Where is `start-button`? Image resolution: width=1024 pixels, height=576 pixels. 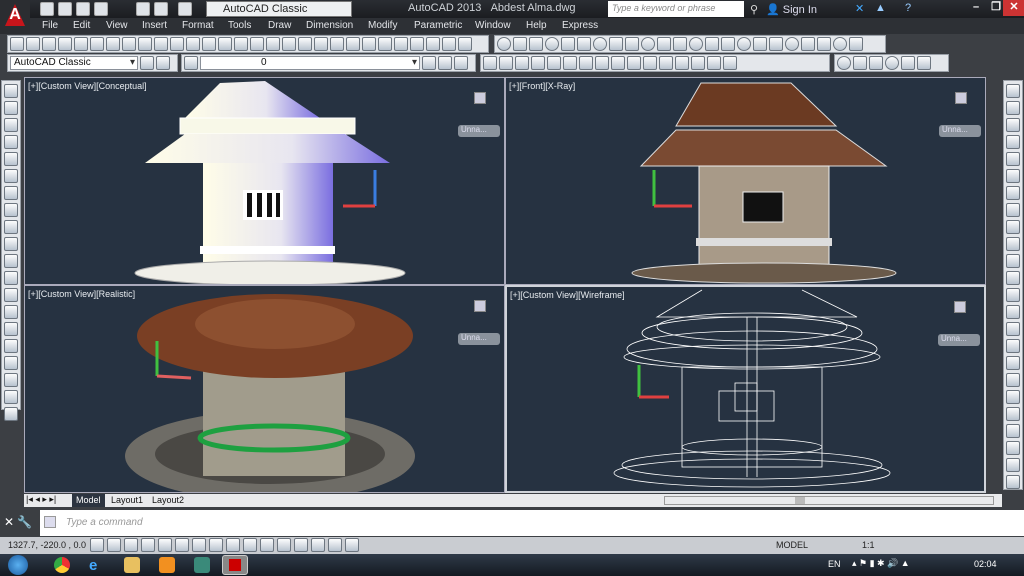 start-button is located at coordinates (18, 565).